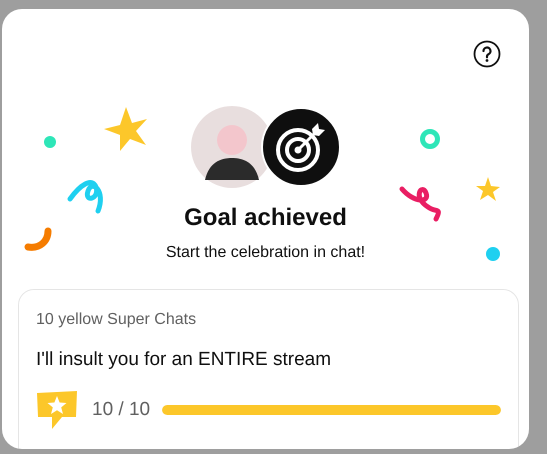  Describe the element at coordinates (57, 410) in the screenshot. I see `super-chat-icon` at that location.